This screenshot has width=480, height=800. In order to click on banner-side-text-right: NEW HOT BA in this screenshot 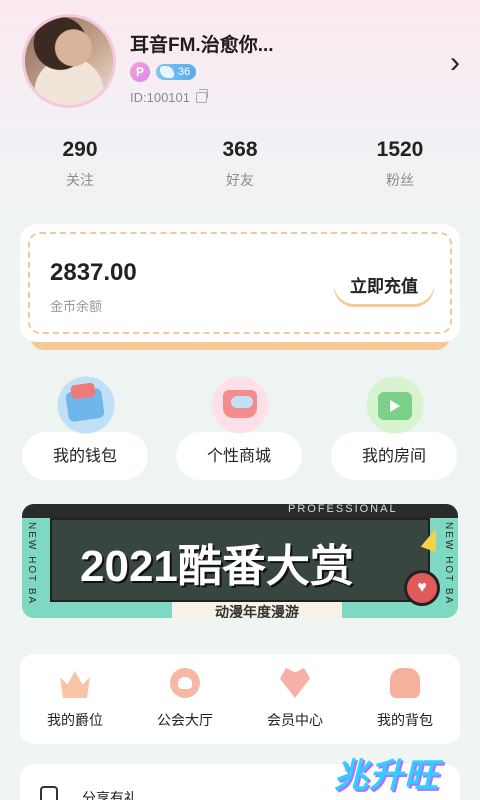, I will do `click(448, 564)`.